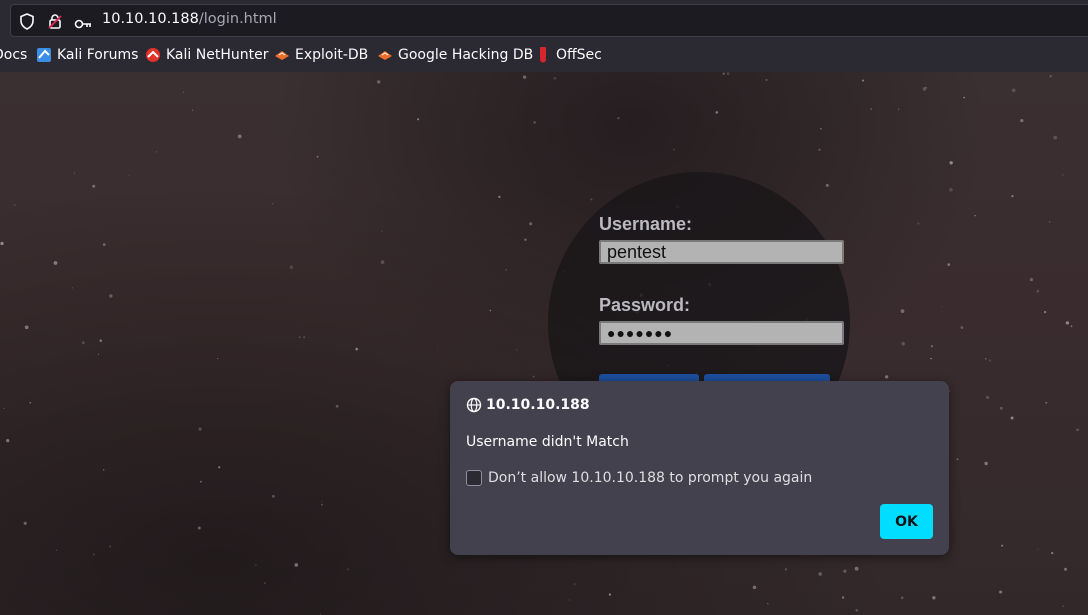  I want to click on url-bar: 10.10.10.188/login.html, so click(549, 20).